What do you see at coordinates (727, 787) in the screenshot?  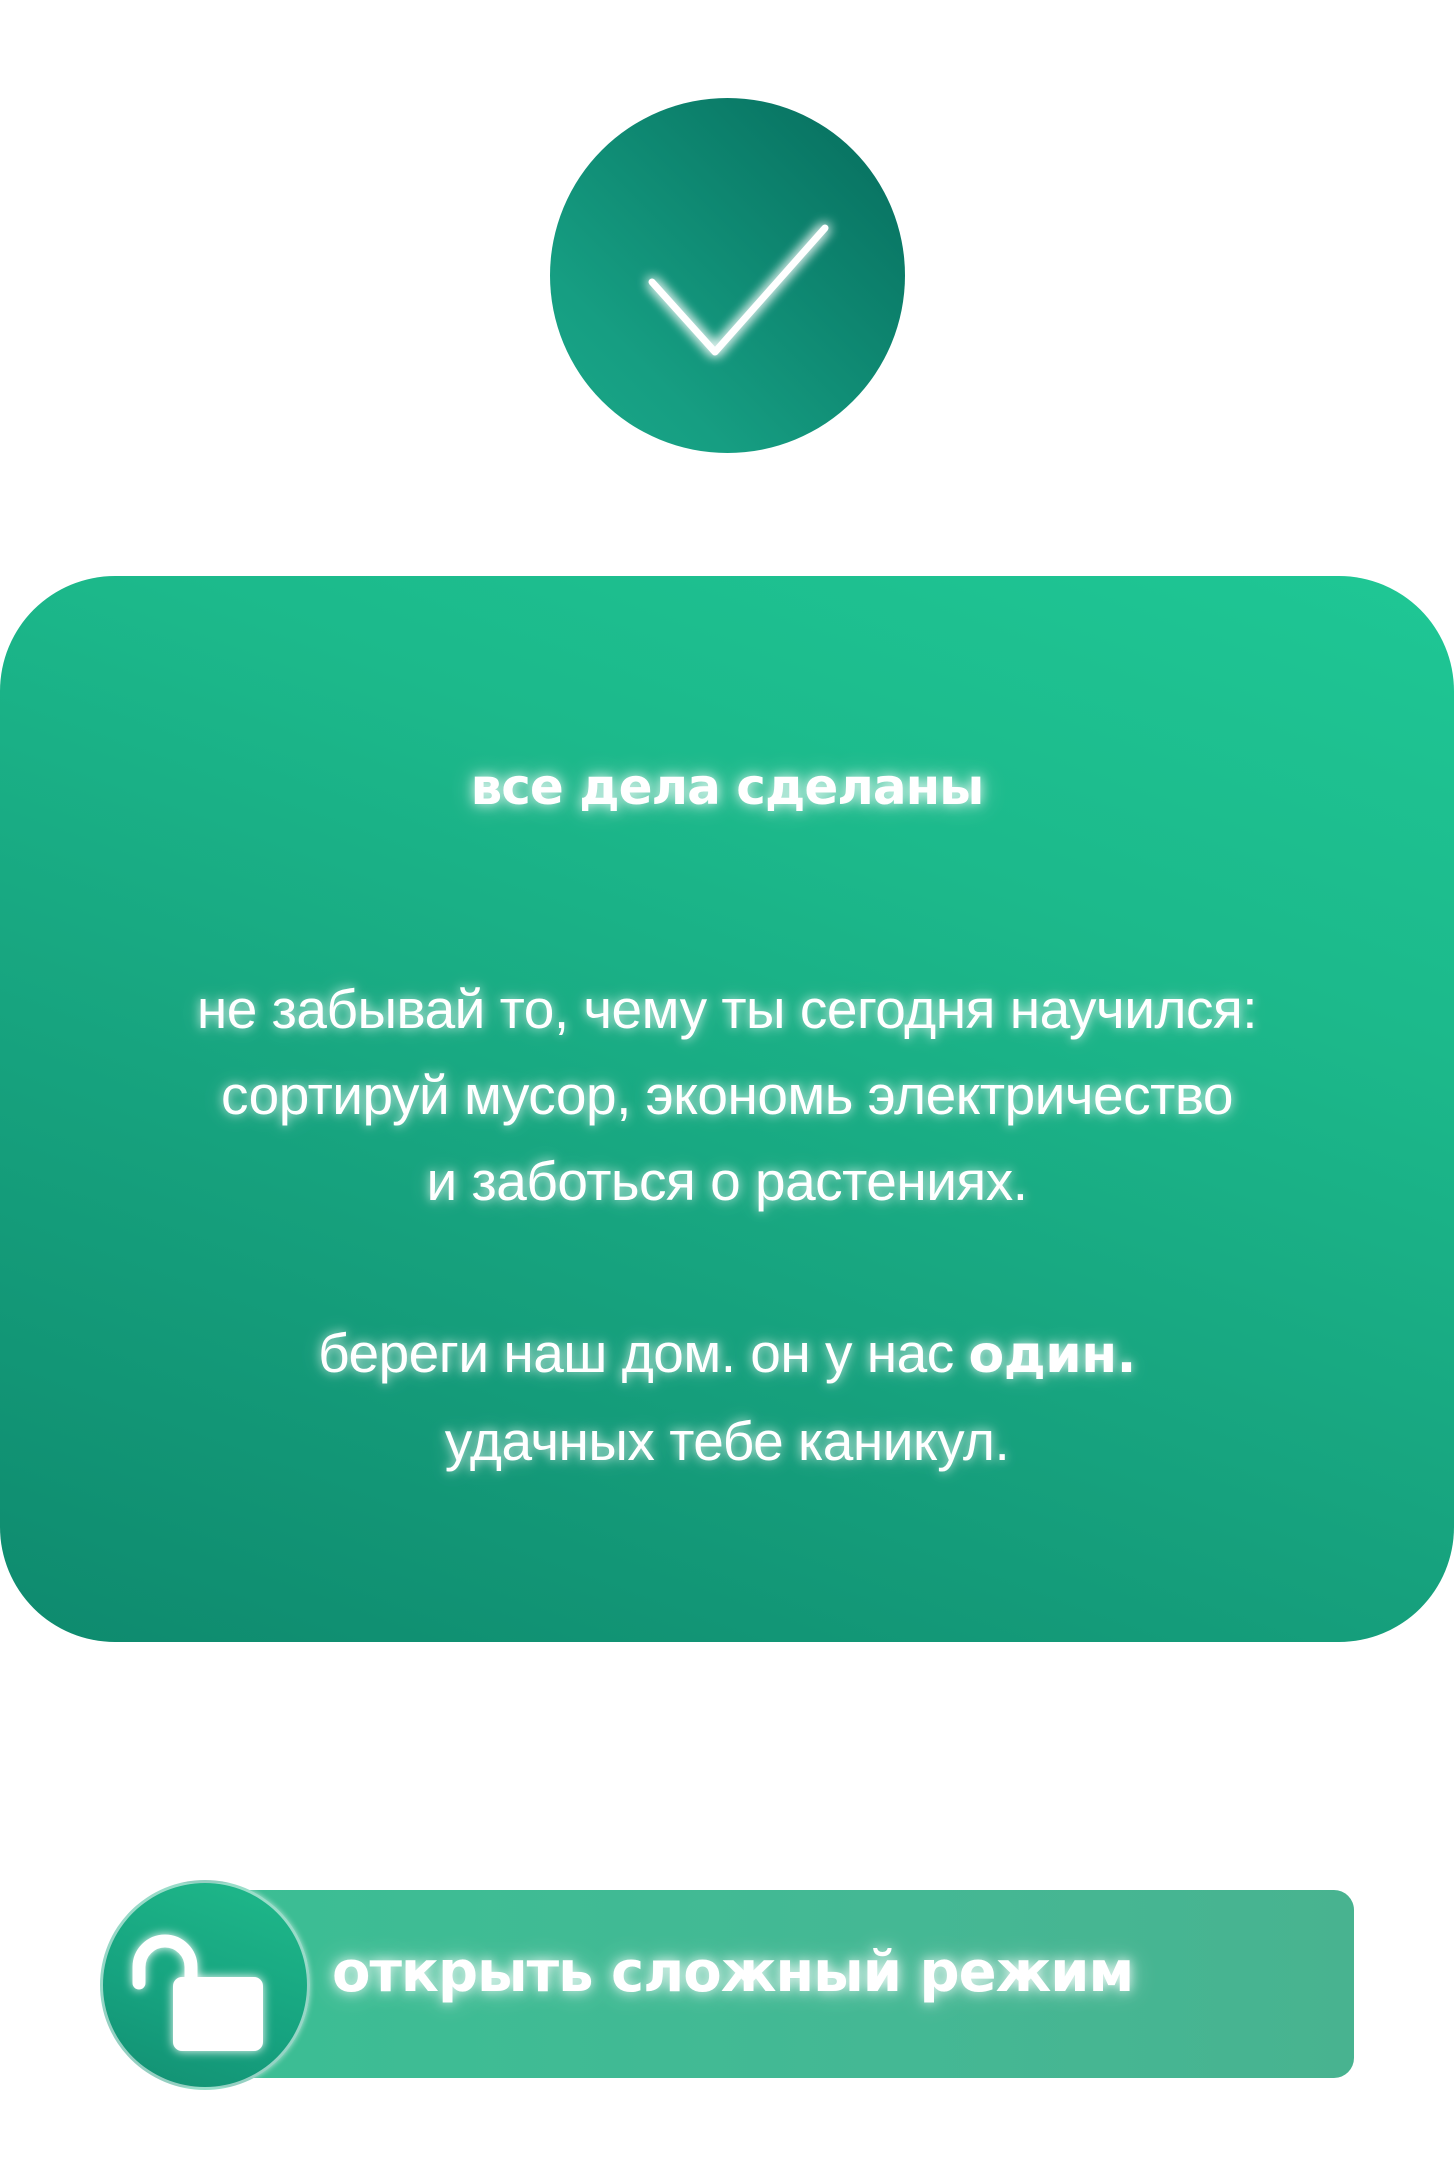 I see `card-title: все дела сделаны` at bounding box center [727, 787].